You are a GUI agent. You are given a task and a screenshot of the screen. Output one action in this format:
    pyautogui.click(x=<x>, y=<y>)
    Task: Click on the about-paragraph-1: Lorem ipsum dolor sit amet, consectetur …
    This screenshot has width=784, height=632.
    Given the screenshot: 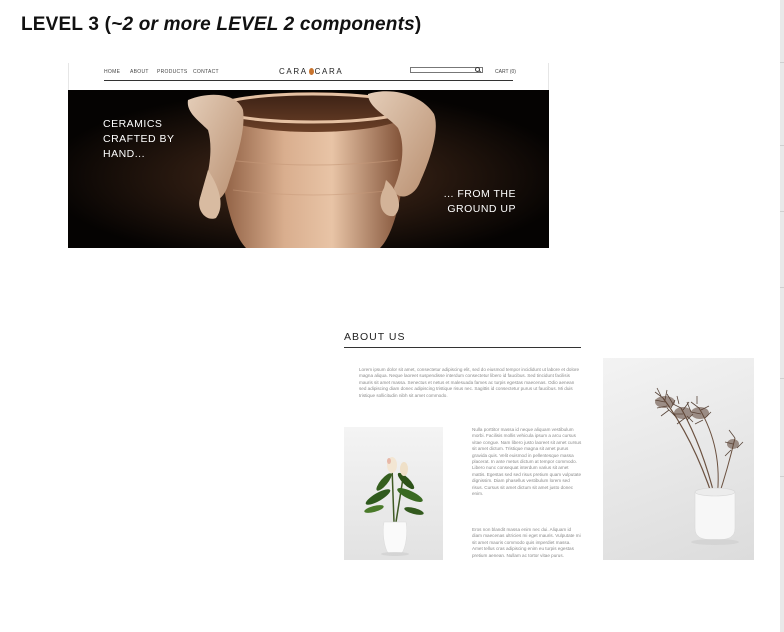 What is the action you would take?
    pyautogui.click(x=469, y=382)
    